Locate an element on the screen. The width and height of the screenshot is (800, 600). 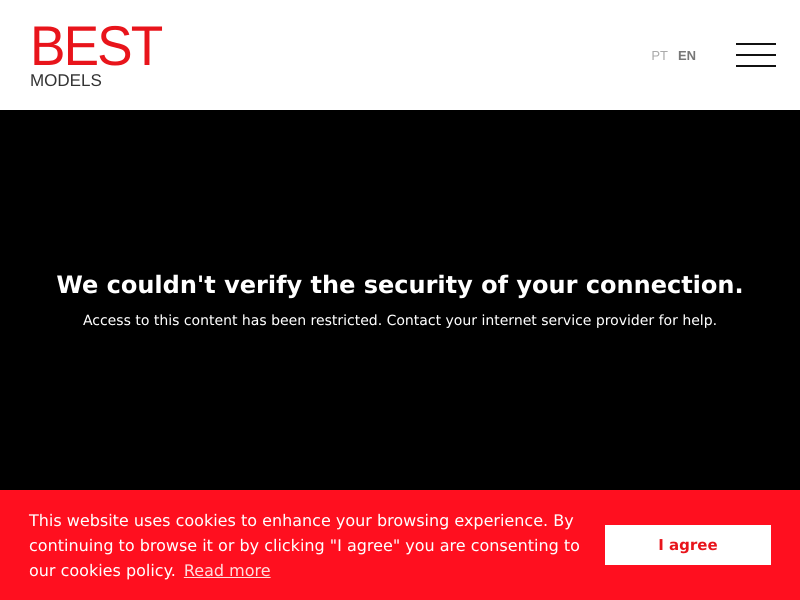
language-link: PT is located at coordinates (659, 55).